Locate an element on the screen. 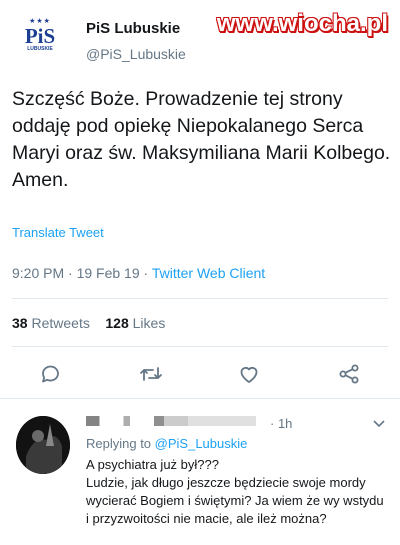 Image resolution: width=400 pixels, height=545 pixels. retweets-stat: 38 Retweets is located at coordinates (51, 323).